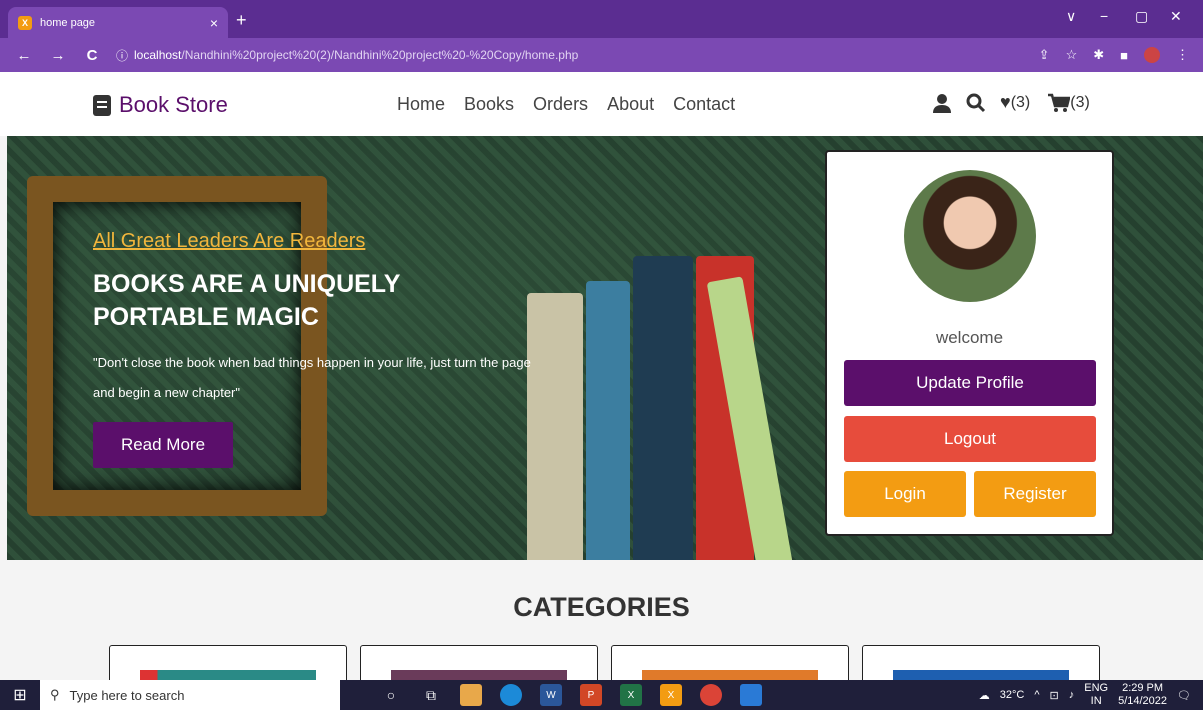 The width and height of the screenshot is (1203, 710). I want to click on update-profile-button: Update Profile, so click(970, 383).